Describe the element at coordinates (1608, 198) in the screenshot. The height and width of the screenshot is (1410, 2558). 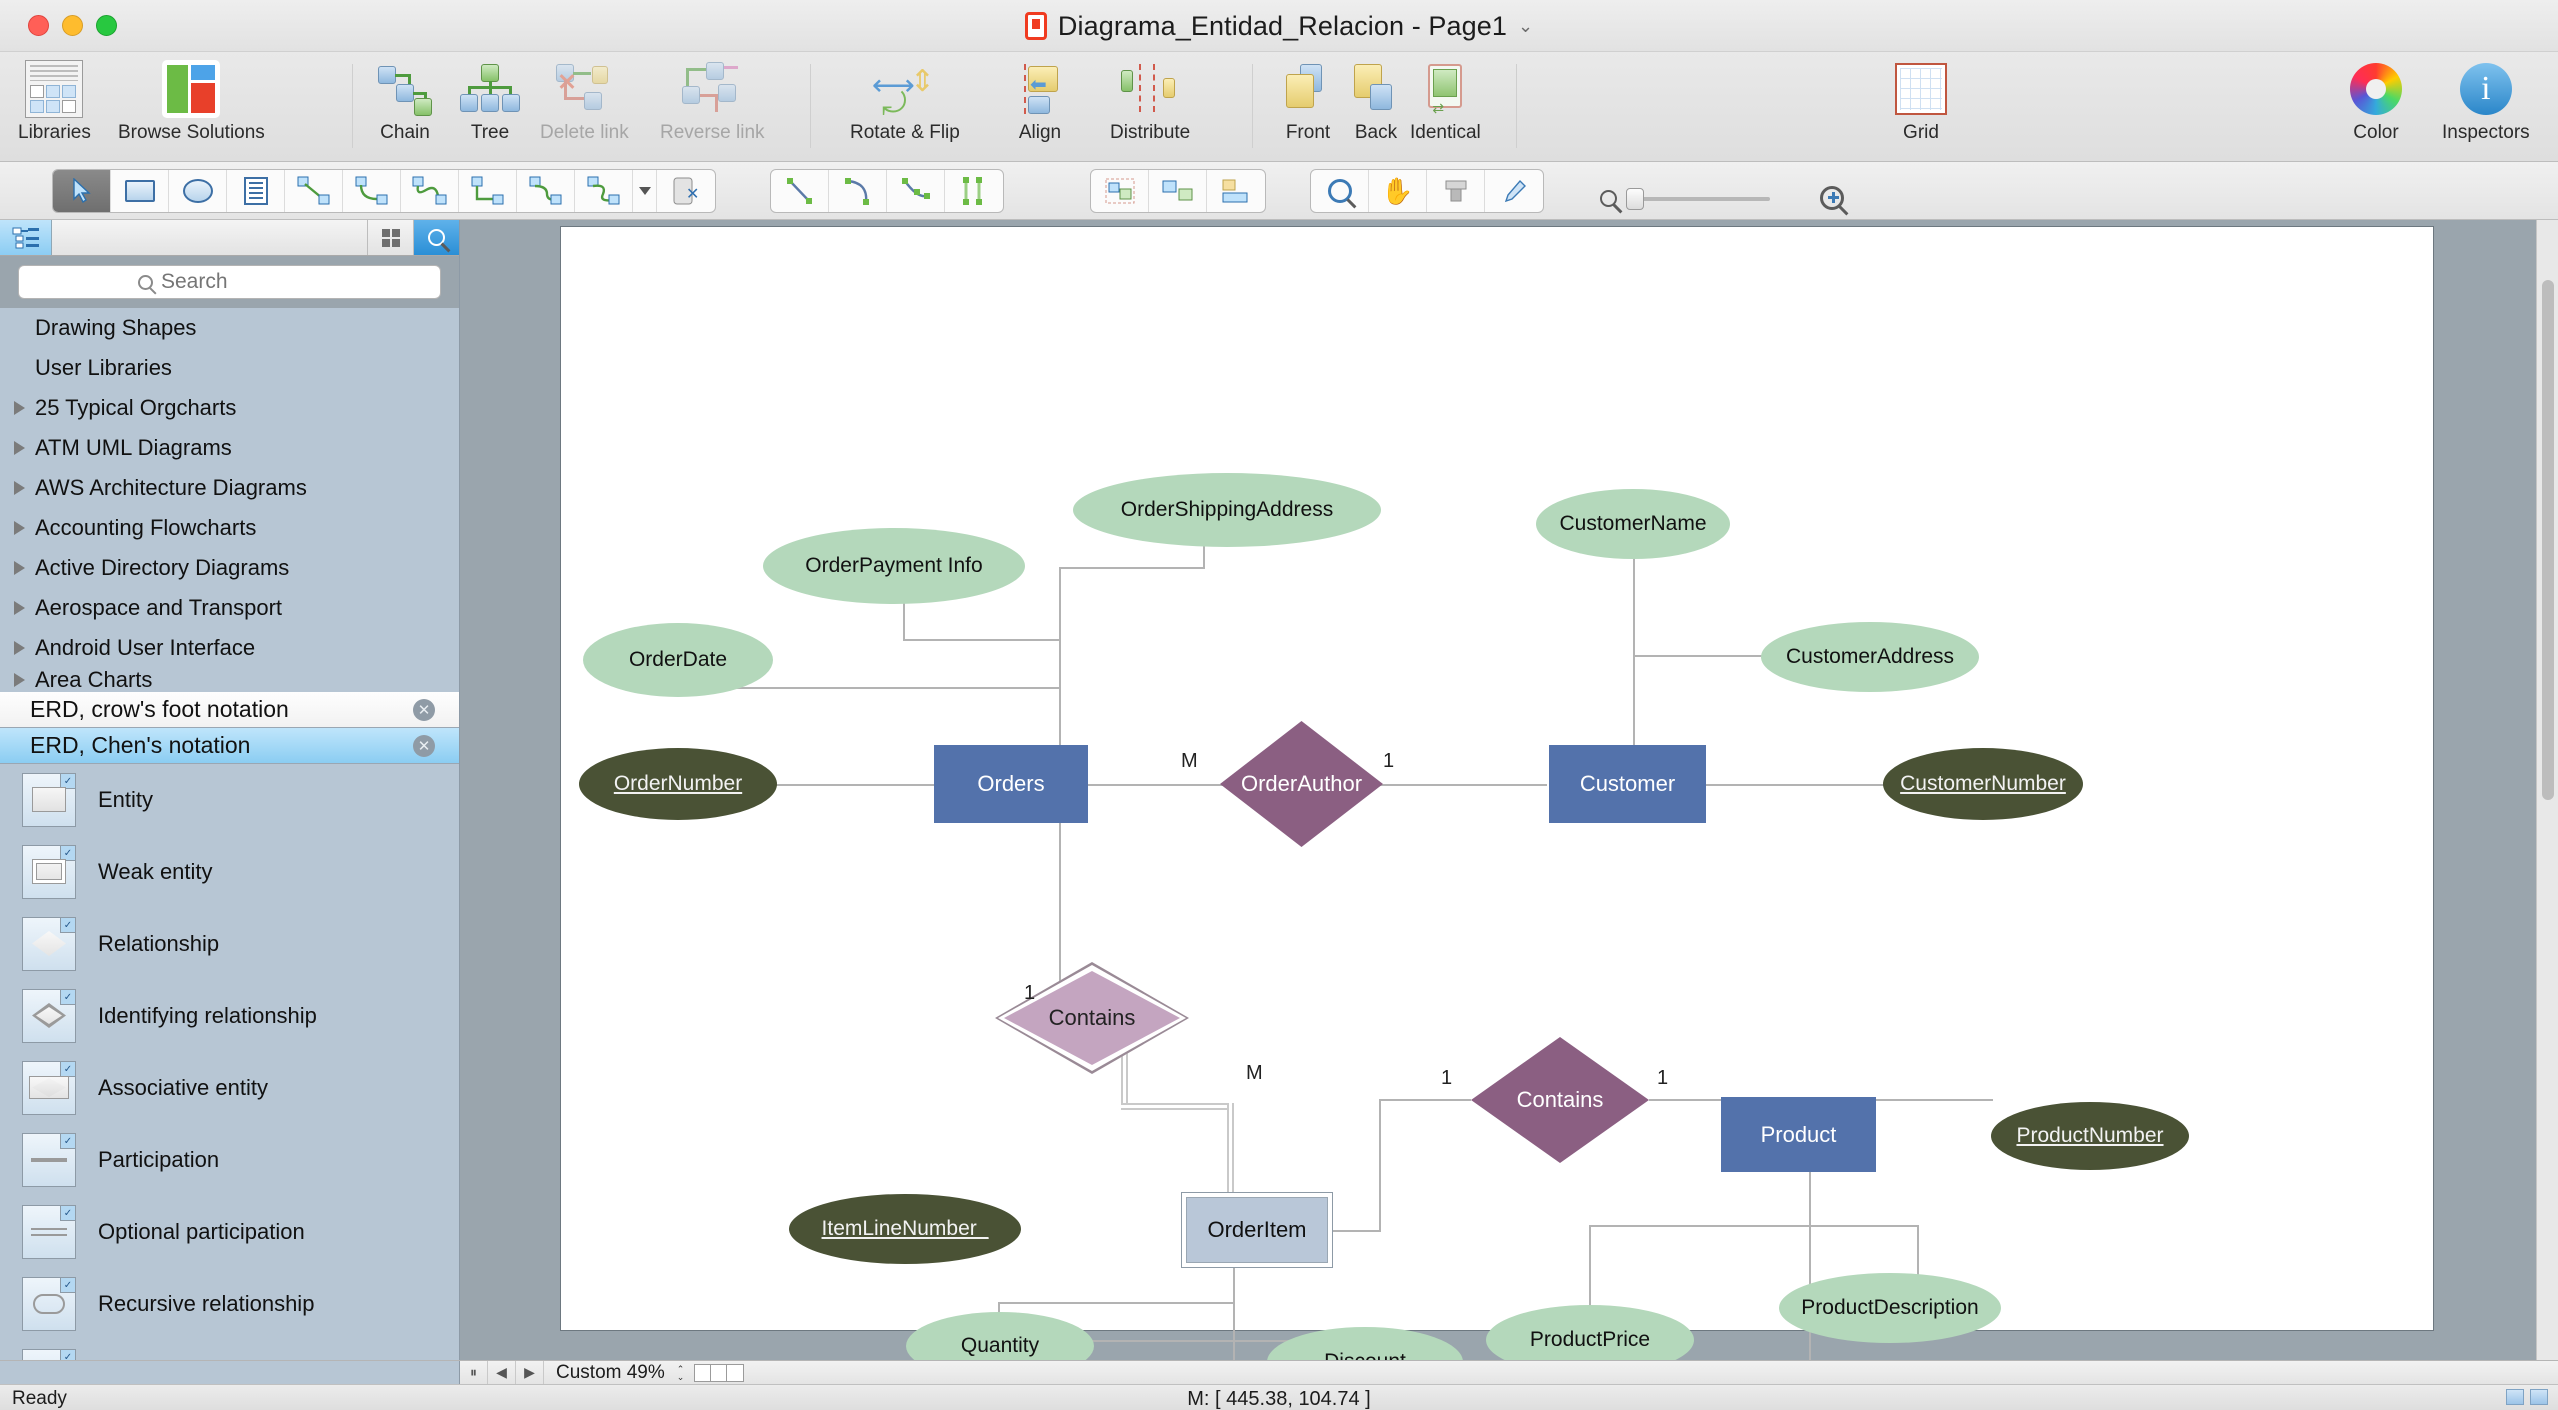
I see `zoom-out-icon` at that location.